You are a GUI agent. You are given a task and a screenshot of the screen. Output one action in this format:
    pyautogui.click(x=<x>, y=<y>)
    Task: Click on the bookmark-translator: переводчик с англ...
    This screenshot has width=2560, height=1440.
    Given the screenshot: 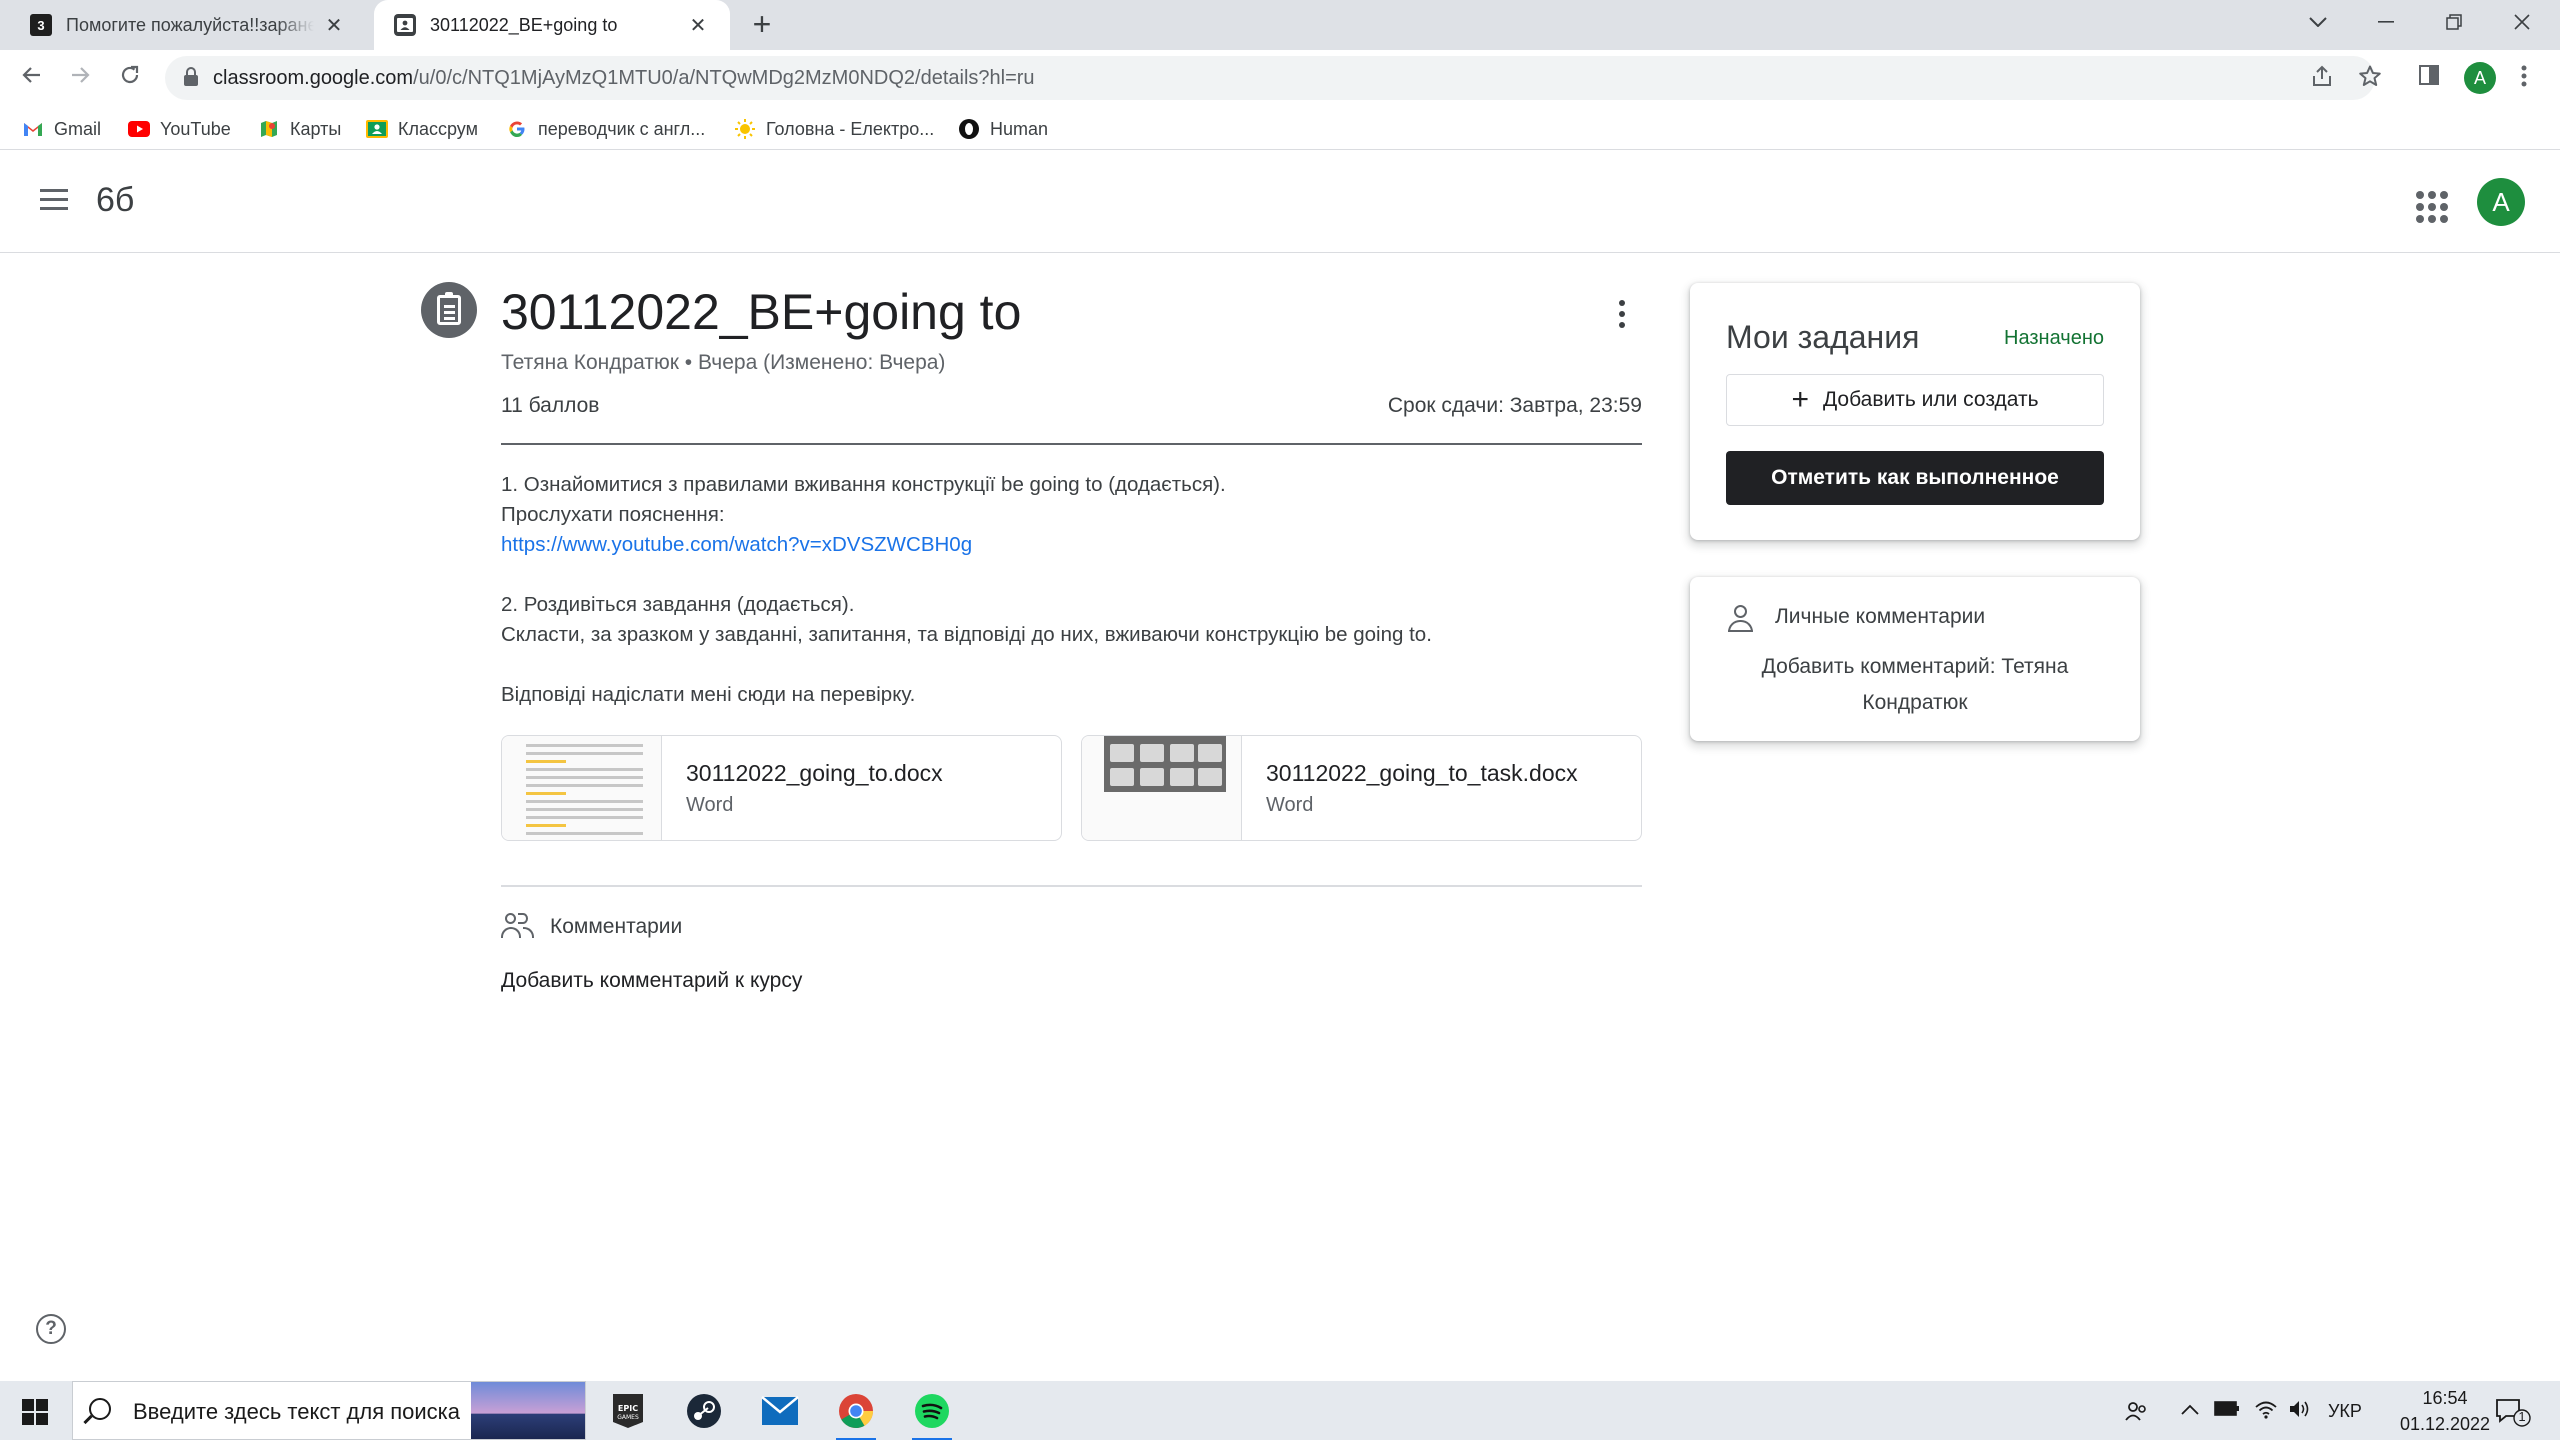 What is the action you would take?
    pyautogui.click(x=605, y=129)
    